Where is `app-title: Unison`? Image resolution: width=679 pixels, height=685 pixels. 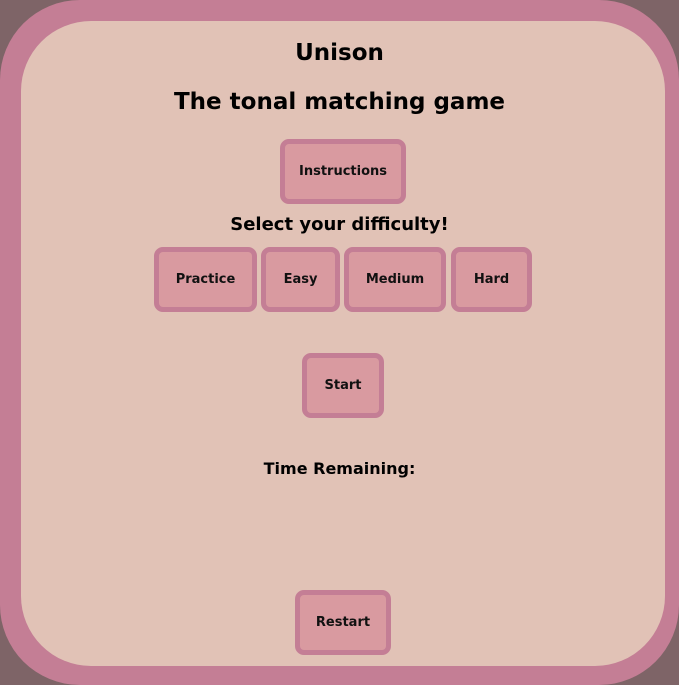 app-title: Unison is located at coordinates (339, 53).